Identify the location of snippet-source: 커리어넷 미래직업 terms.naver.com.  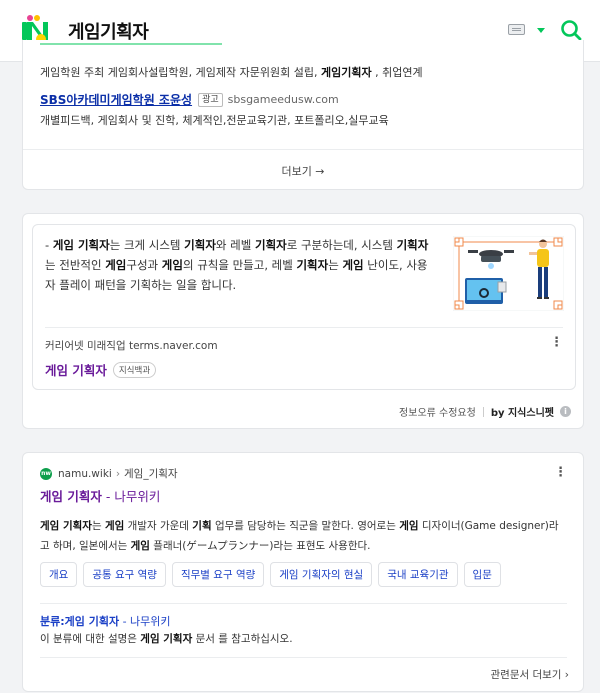
(131, 345).